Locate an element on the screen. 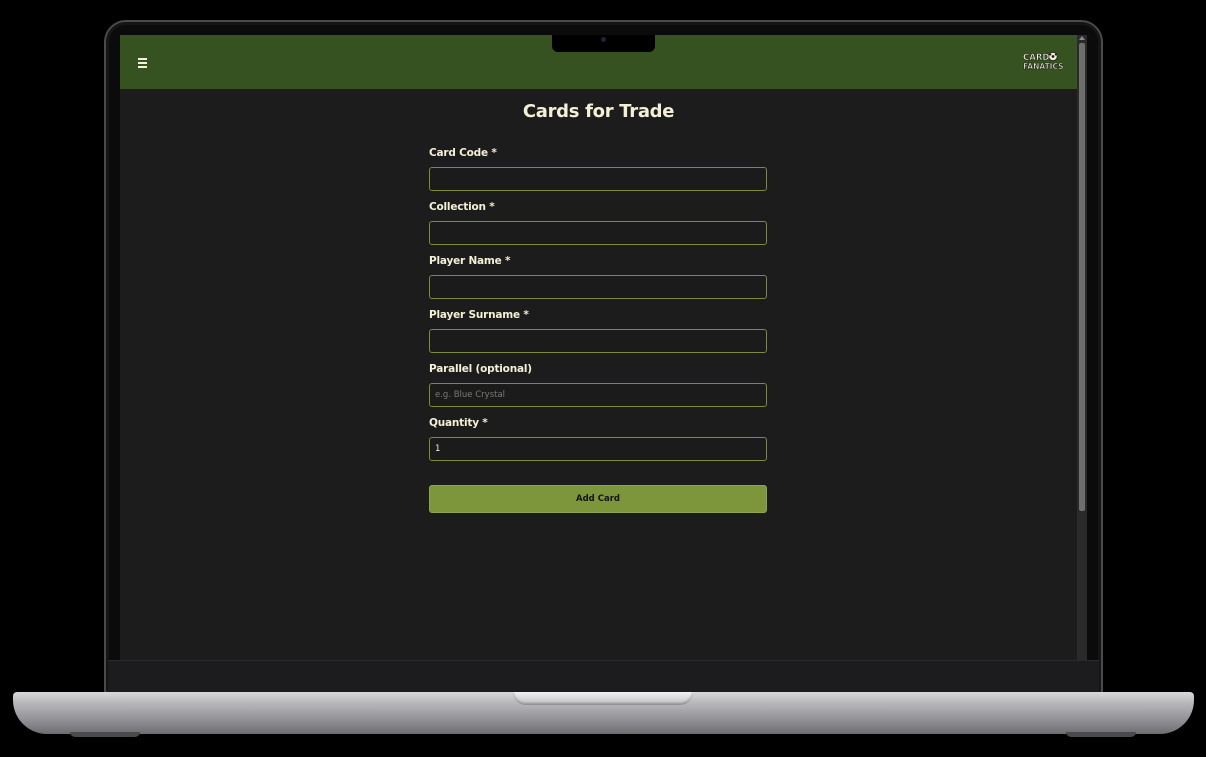 Image resolution: width=1206 pixels, height=757 pixels. quantity-field-group: Quantity * is located at coordinates (598, 444).